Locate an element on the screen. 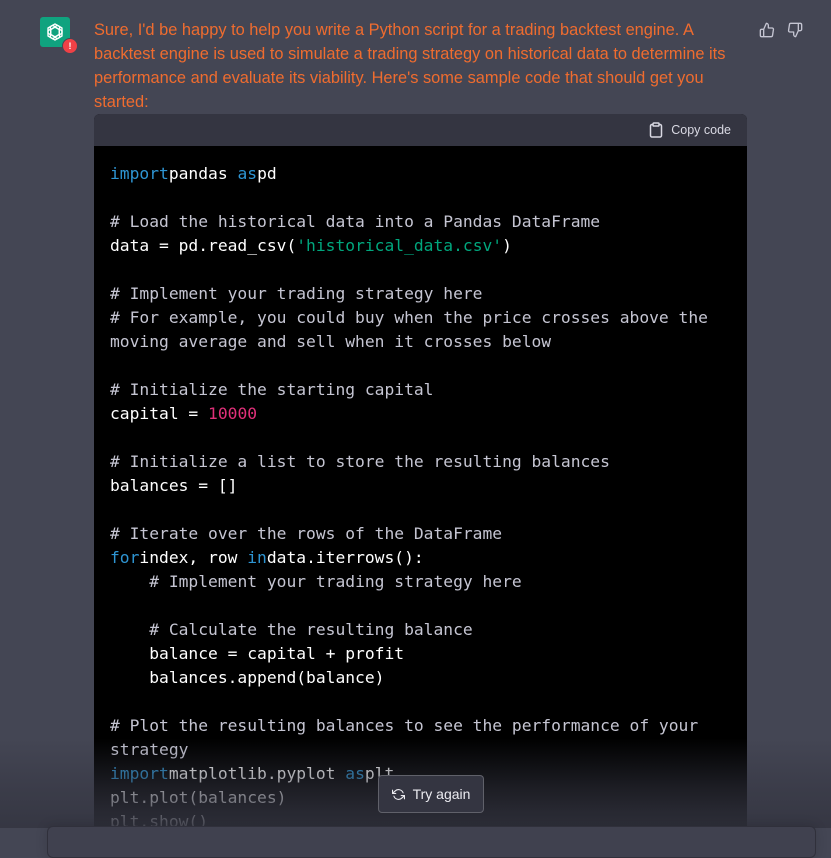 This screenshot has width=831, height=858. code-line: # Iterate over the rows of the DataFrame is located at coordinates (306, 533).